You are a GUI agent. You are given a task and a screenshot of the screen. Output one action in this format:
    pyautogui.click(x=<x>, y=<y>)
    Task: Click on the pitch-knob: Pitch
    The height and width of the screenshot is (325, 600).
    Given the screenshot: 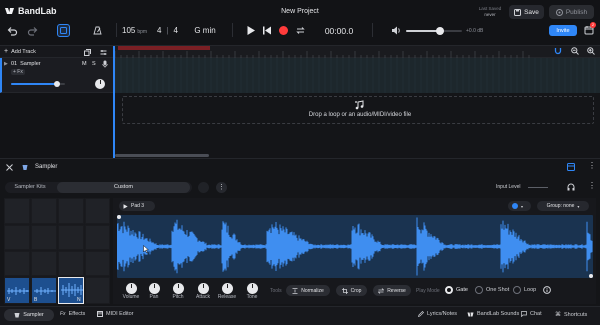 What is the action you would take?
    pyautogui.click(x=178, y=291)
    